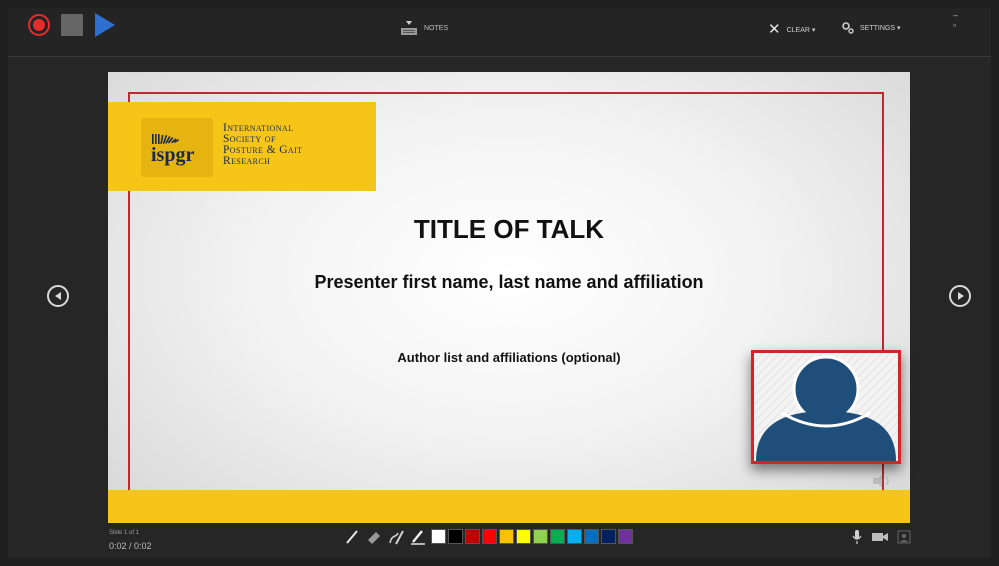  Describe the element at coordinates (591, 536) in the screenshot. I see `pen-color-blue` at that location.